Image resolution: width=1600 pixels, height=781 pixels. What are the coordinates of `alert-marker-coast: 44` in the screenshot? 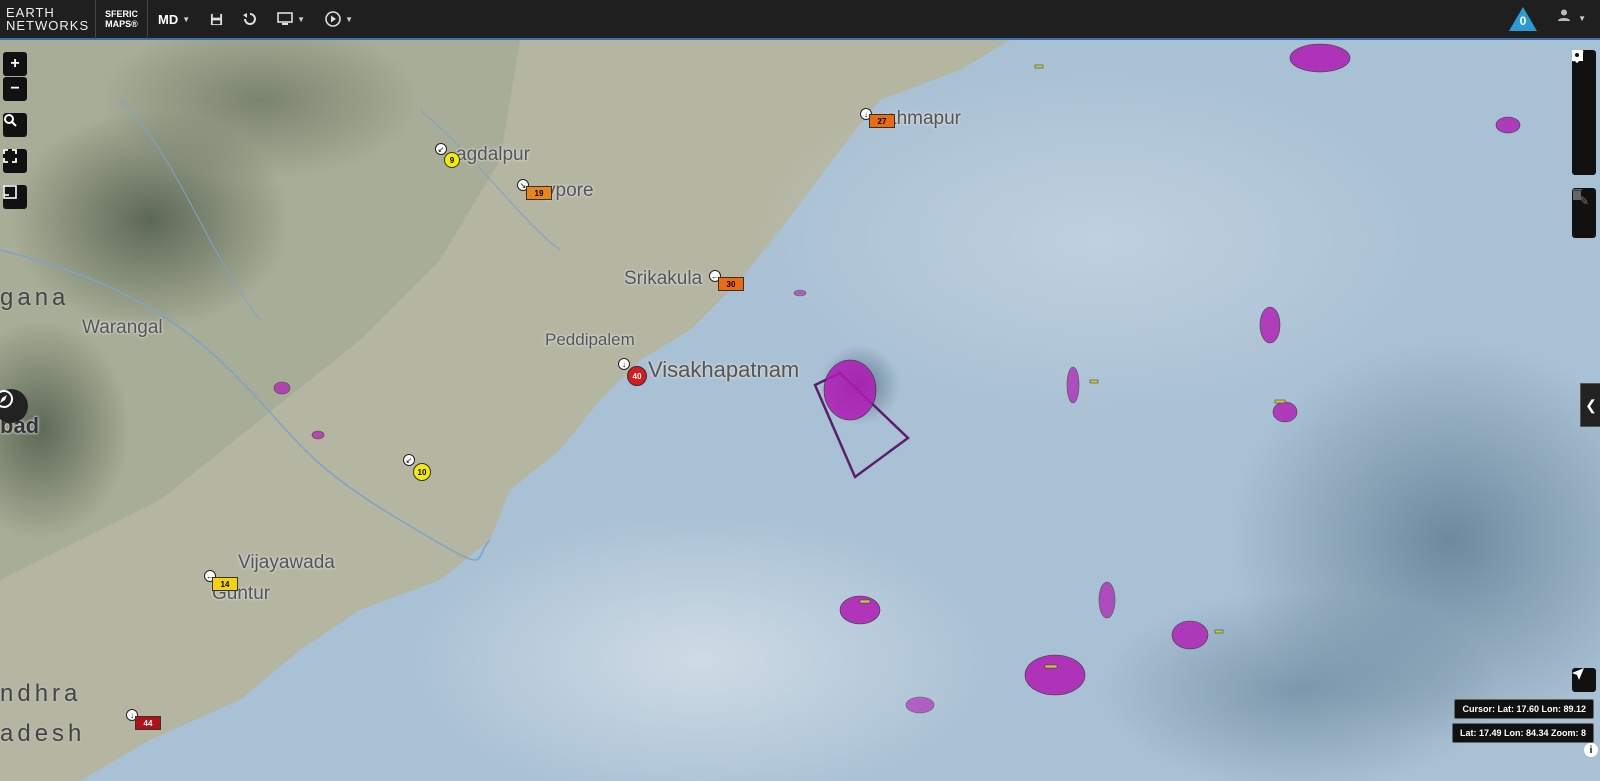 It's located at (148, 723).